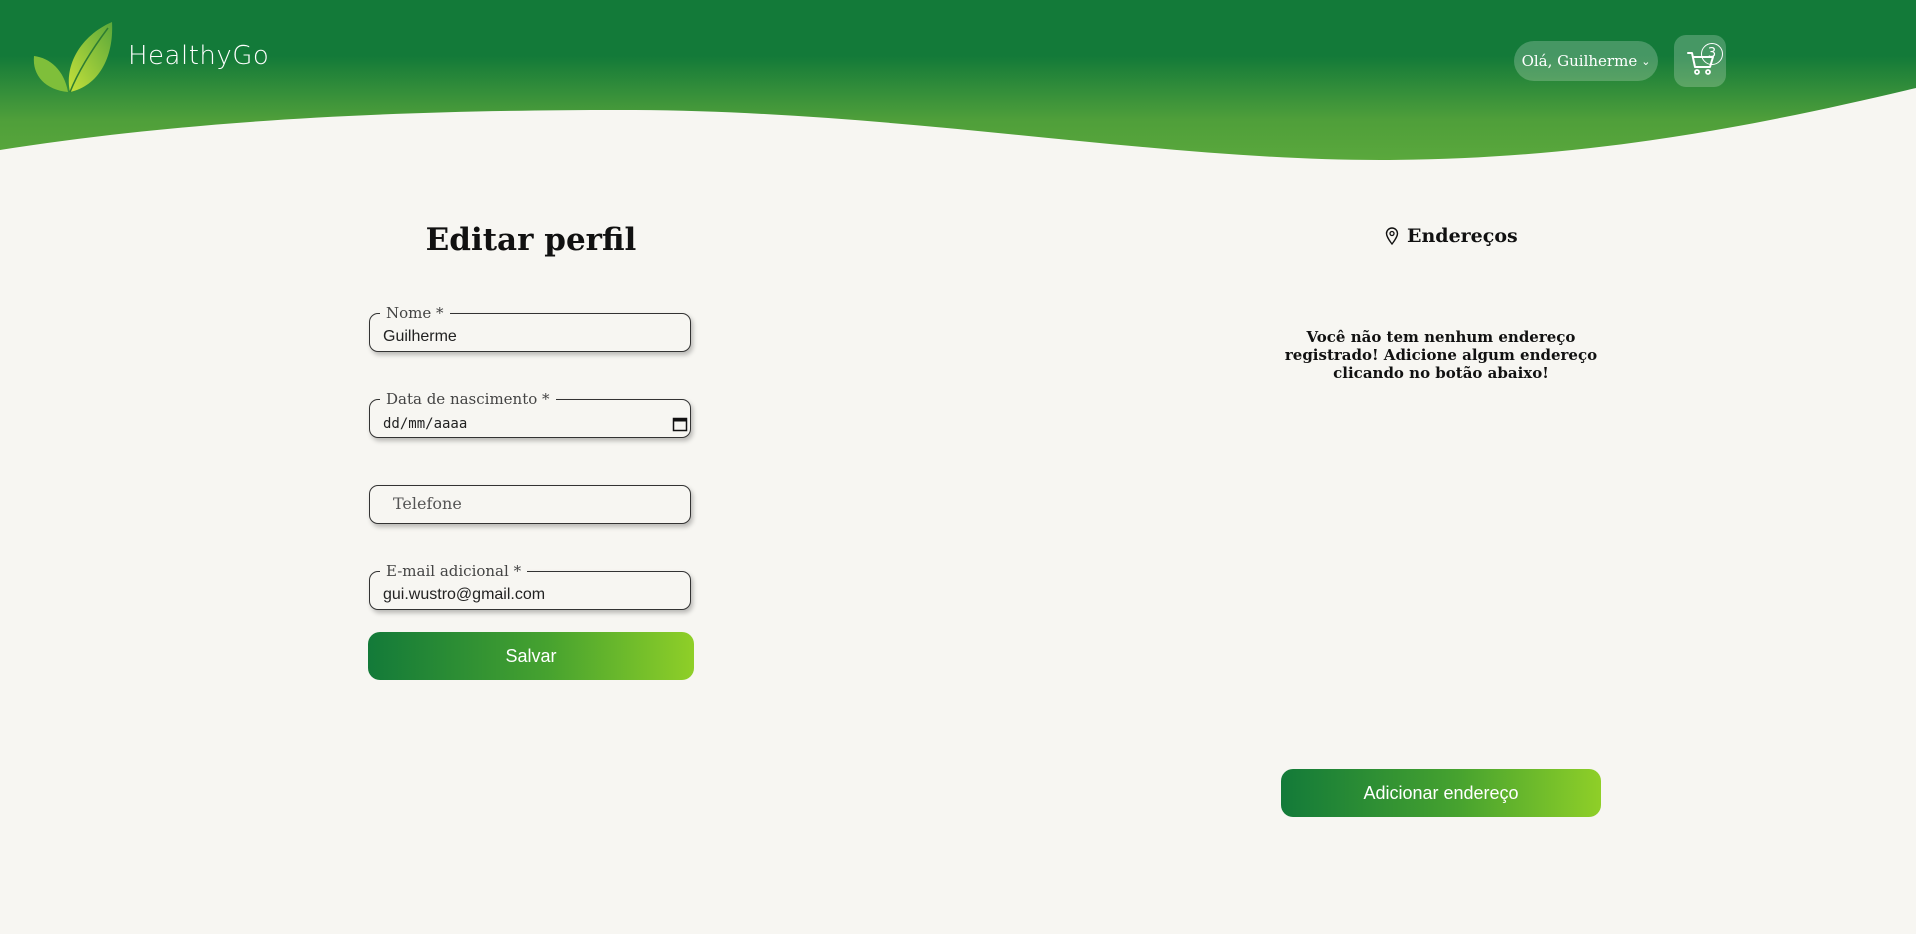 This screenshot has height=934, width=1916. Describe the element at coordinates (454, 571) in the screenshot. I see `email-label: E-mail adicional *` at that location.